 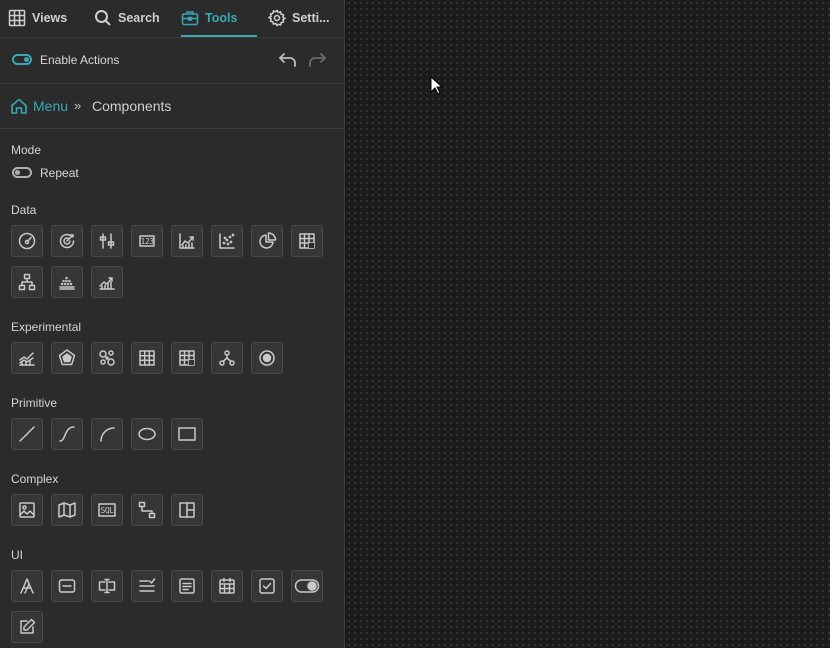 I want to click on sql-button: SQL, so click(x=107, y=510).